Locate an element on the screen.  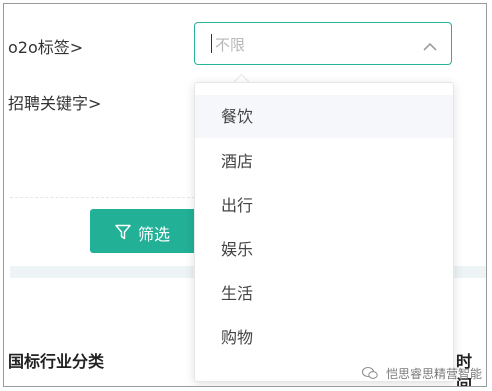
watermark-text: 恺思睿思精营智能 is located at coordinates (433, 374).